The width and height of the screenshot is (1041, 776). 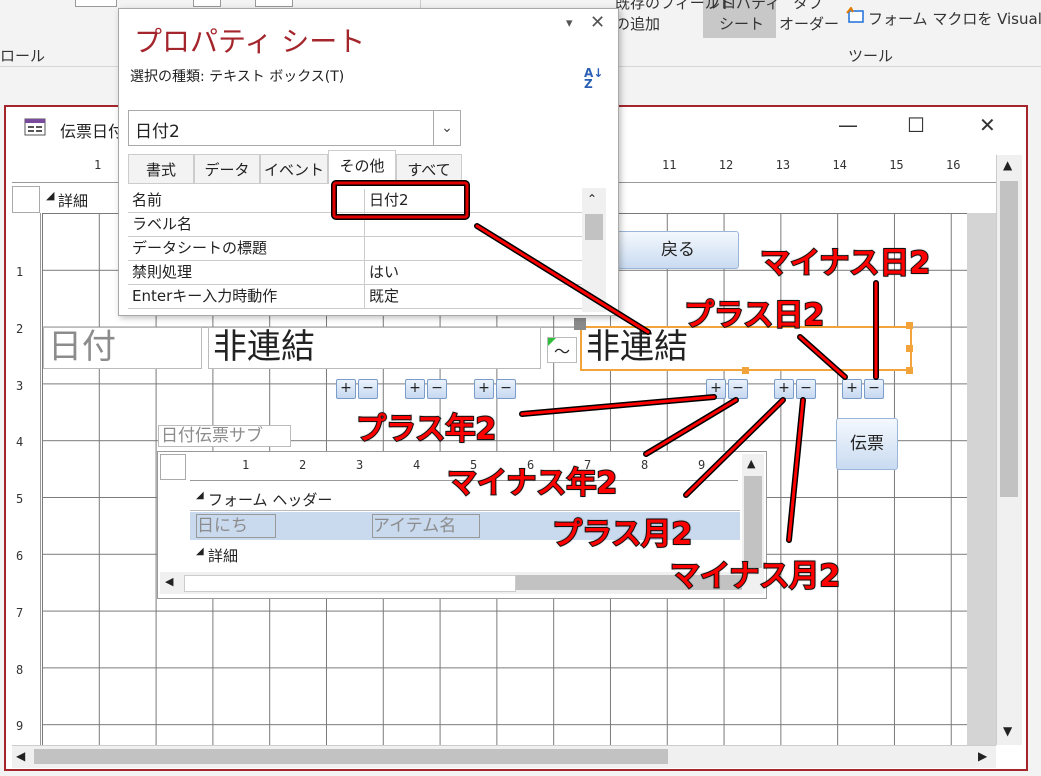 I want to click on annotation-plus-month: プラス月2, so click(x=622, y=534).